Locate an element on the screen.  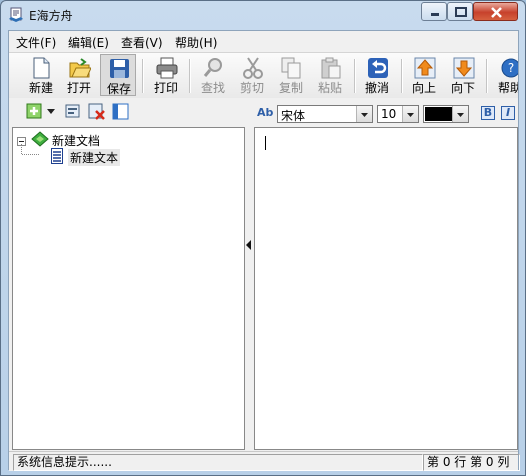
size-value: 10 is located at coordinates (389, 114).